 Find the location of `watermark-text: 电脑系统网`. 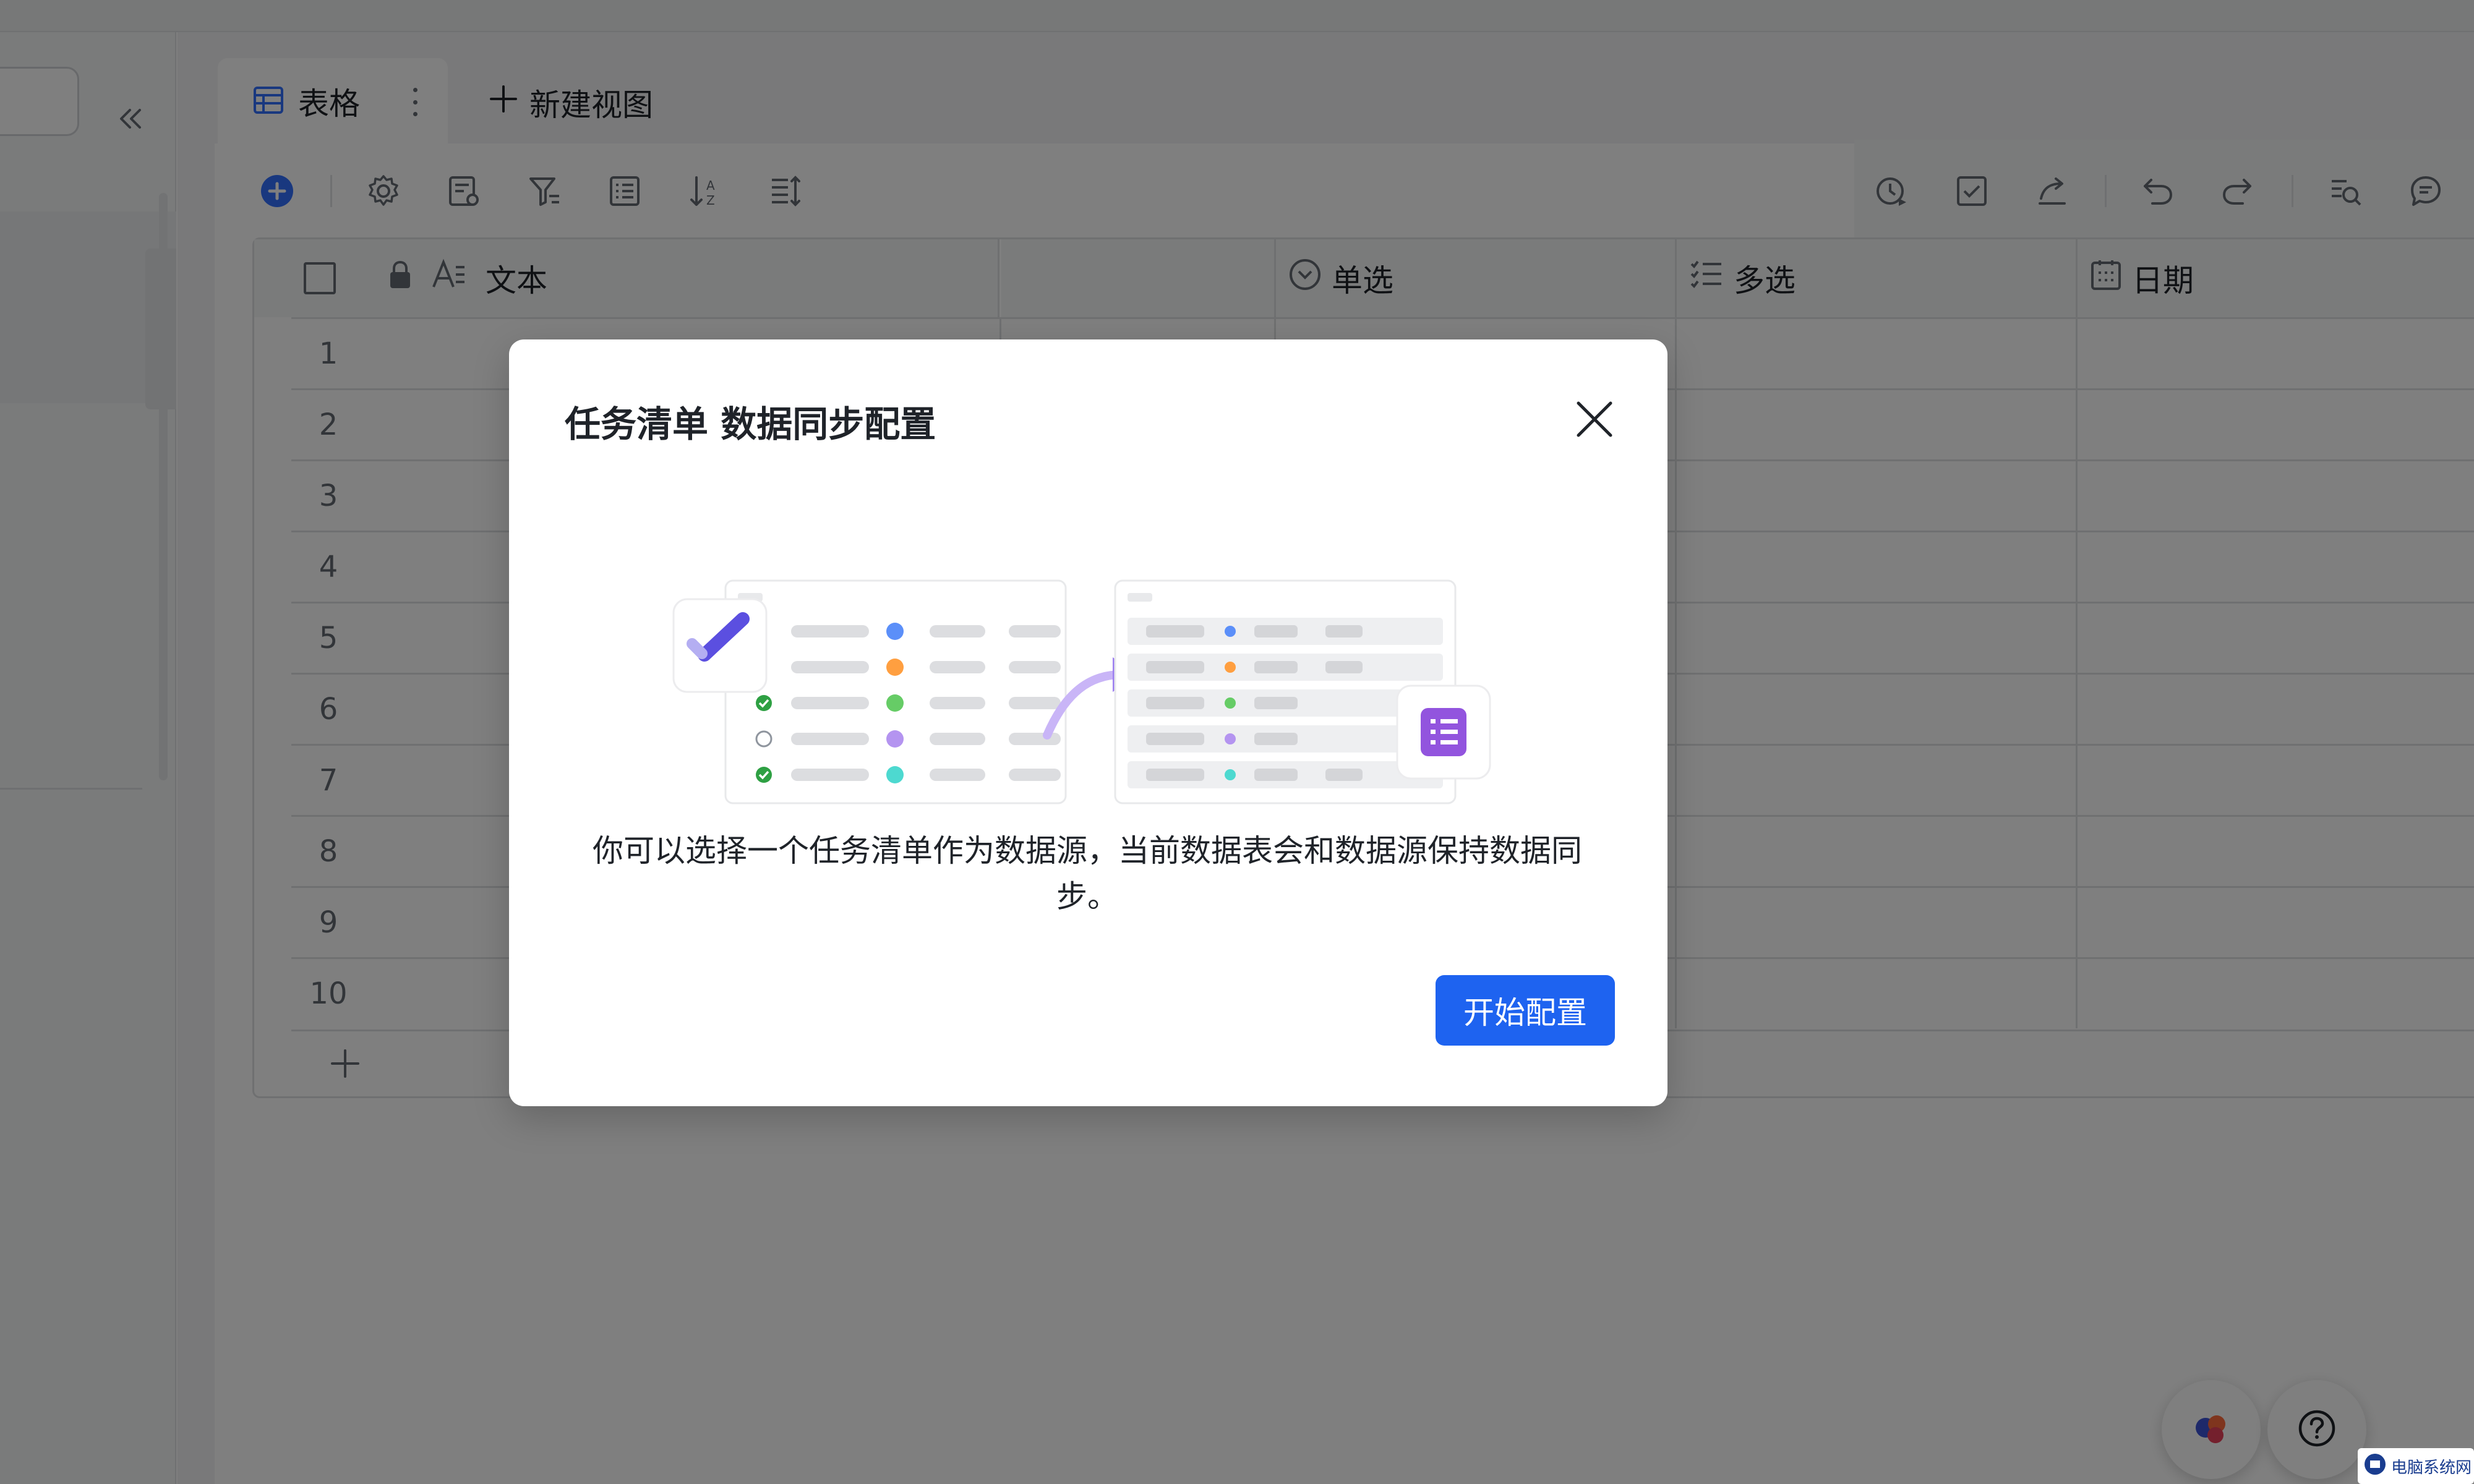

watermark-text: 电脑系统网 is located at coordinates (2431, 1467).